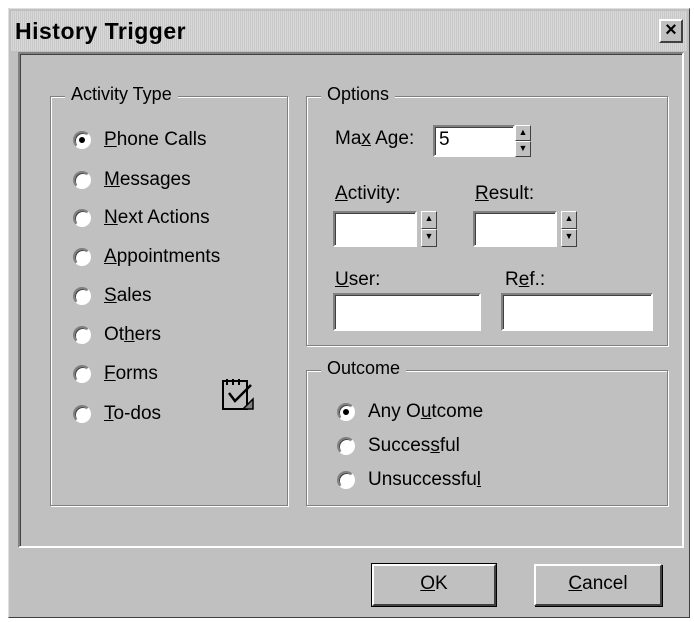  I want to click on radio-to-dos: To-dos, so click(117, 414).